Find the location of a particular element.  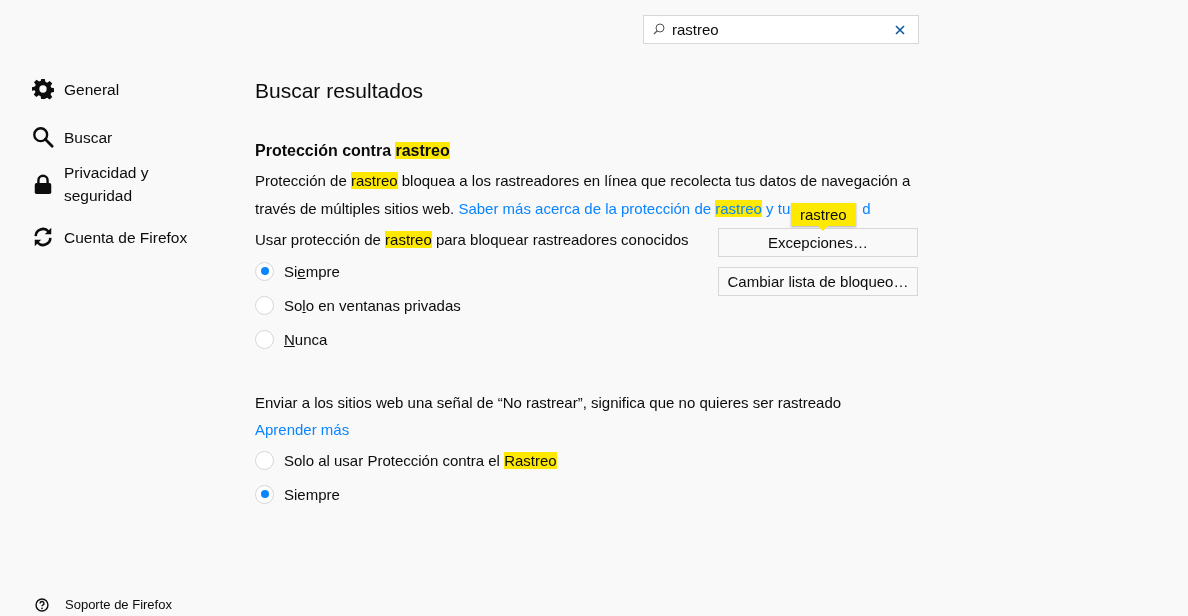

description-text: Enviar a los sitios web una señal de “No rastrear”, significa que no quieres ser rastreado is located at coordinates (549, 403).